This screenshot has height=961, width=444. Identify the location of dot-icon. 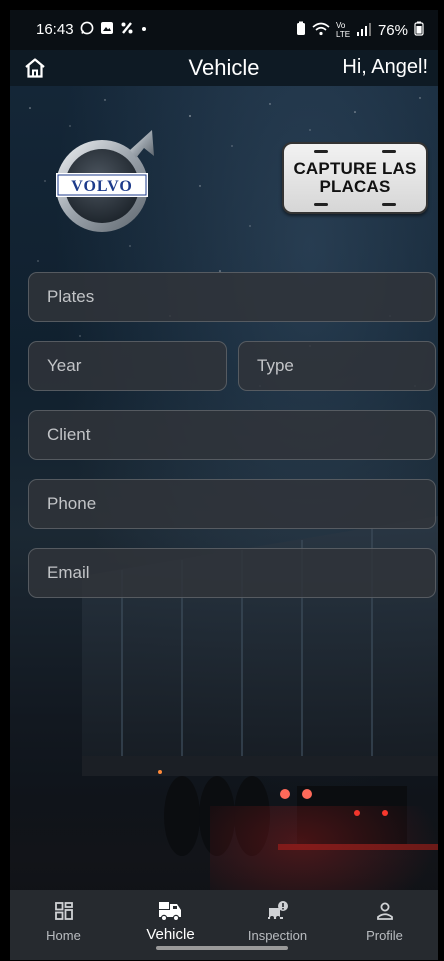
(144, 29).